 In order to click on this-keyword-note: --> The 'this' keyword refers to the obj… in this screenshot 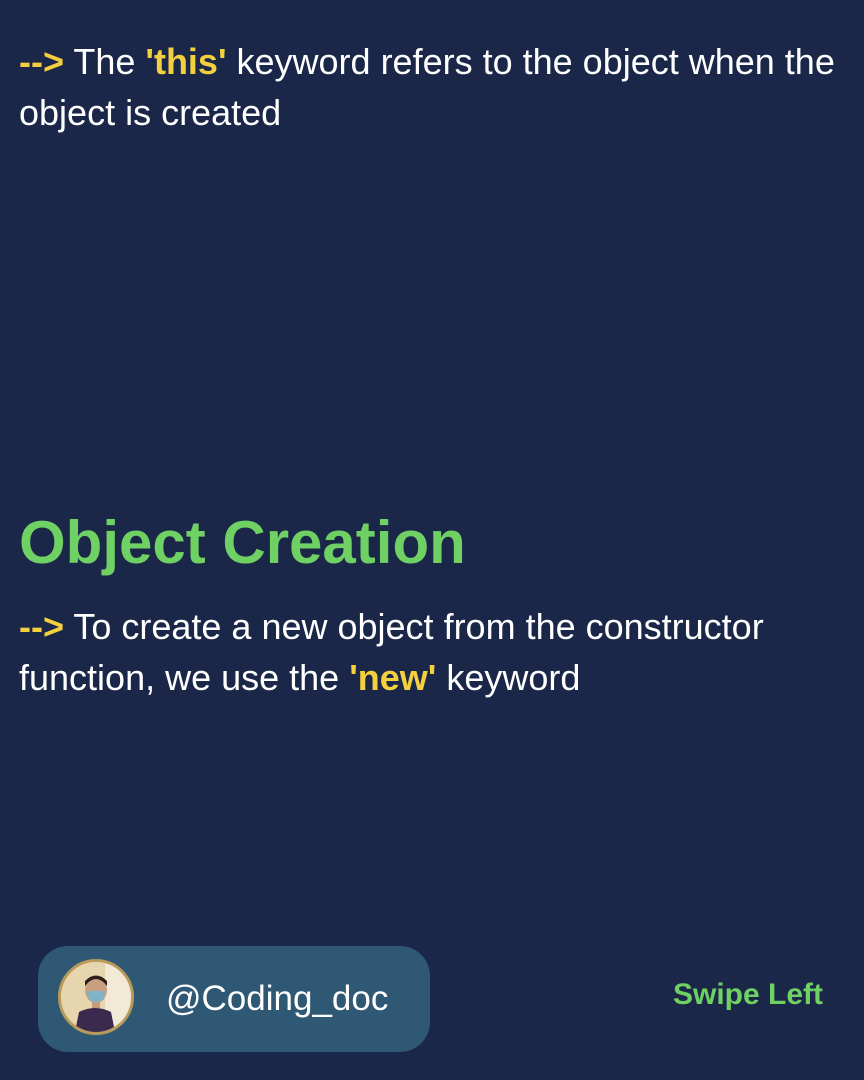, I will do `click(429, 87)`.